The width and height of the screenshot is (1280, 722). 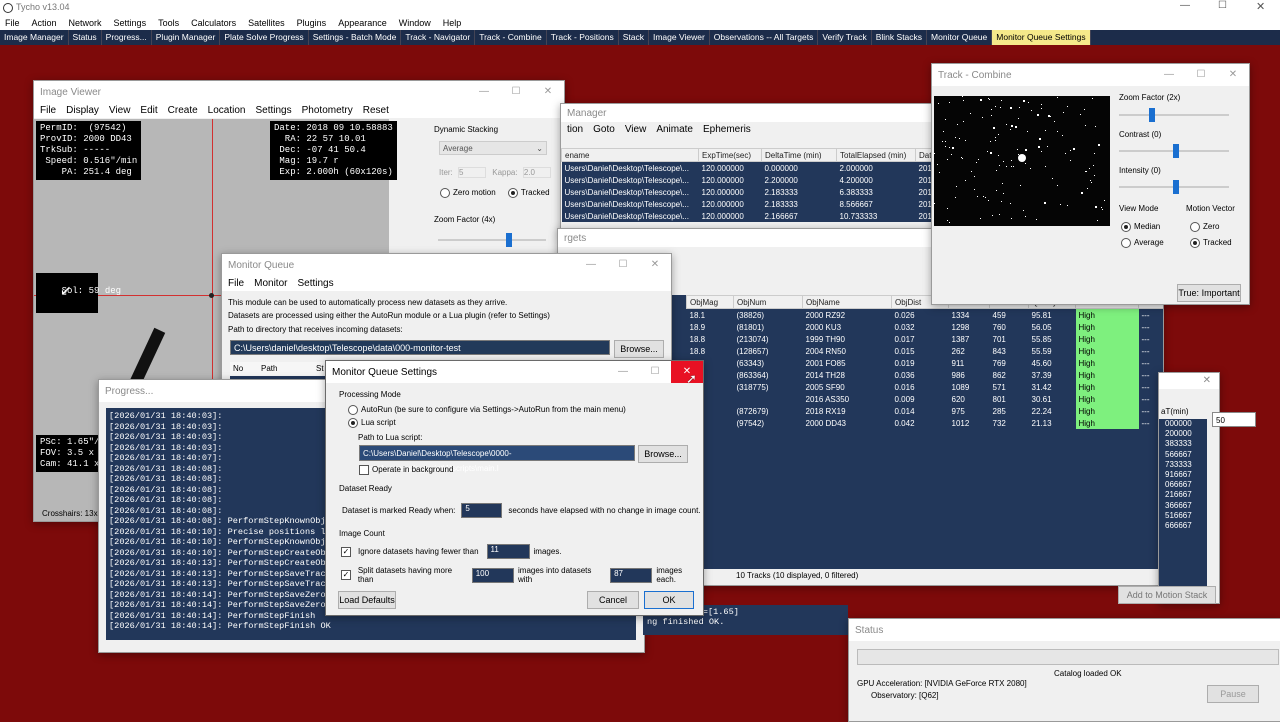 What do you see at coordinates (1195, 227) in the screenshot?
I see `zero-radio` at bounding box center [1195, 227].